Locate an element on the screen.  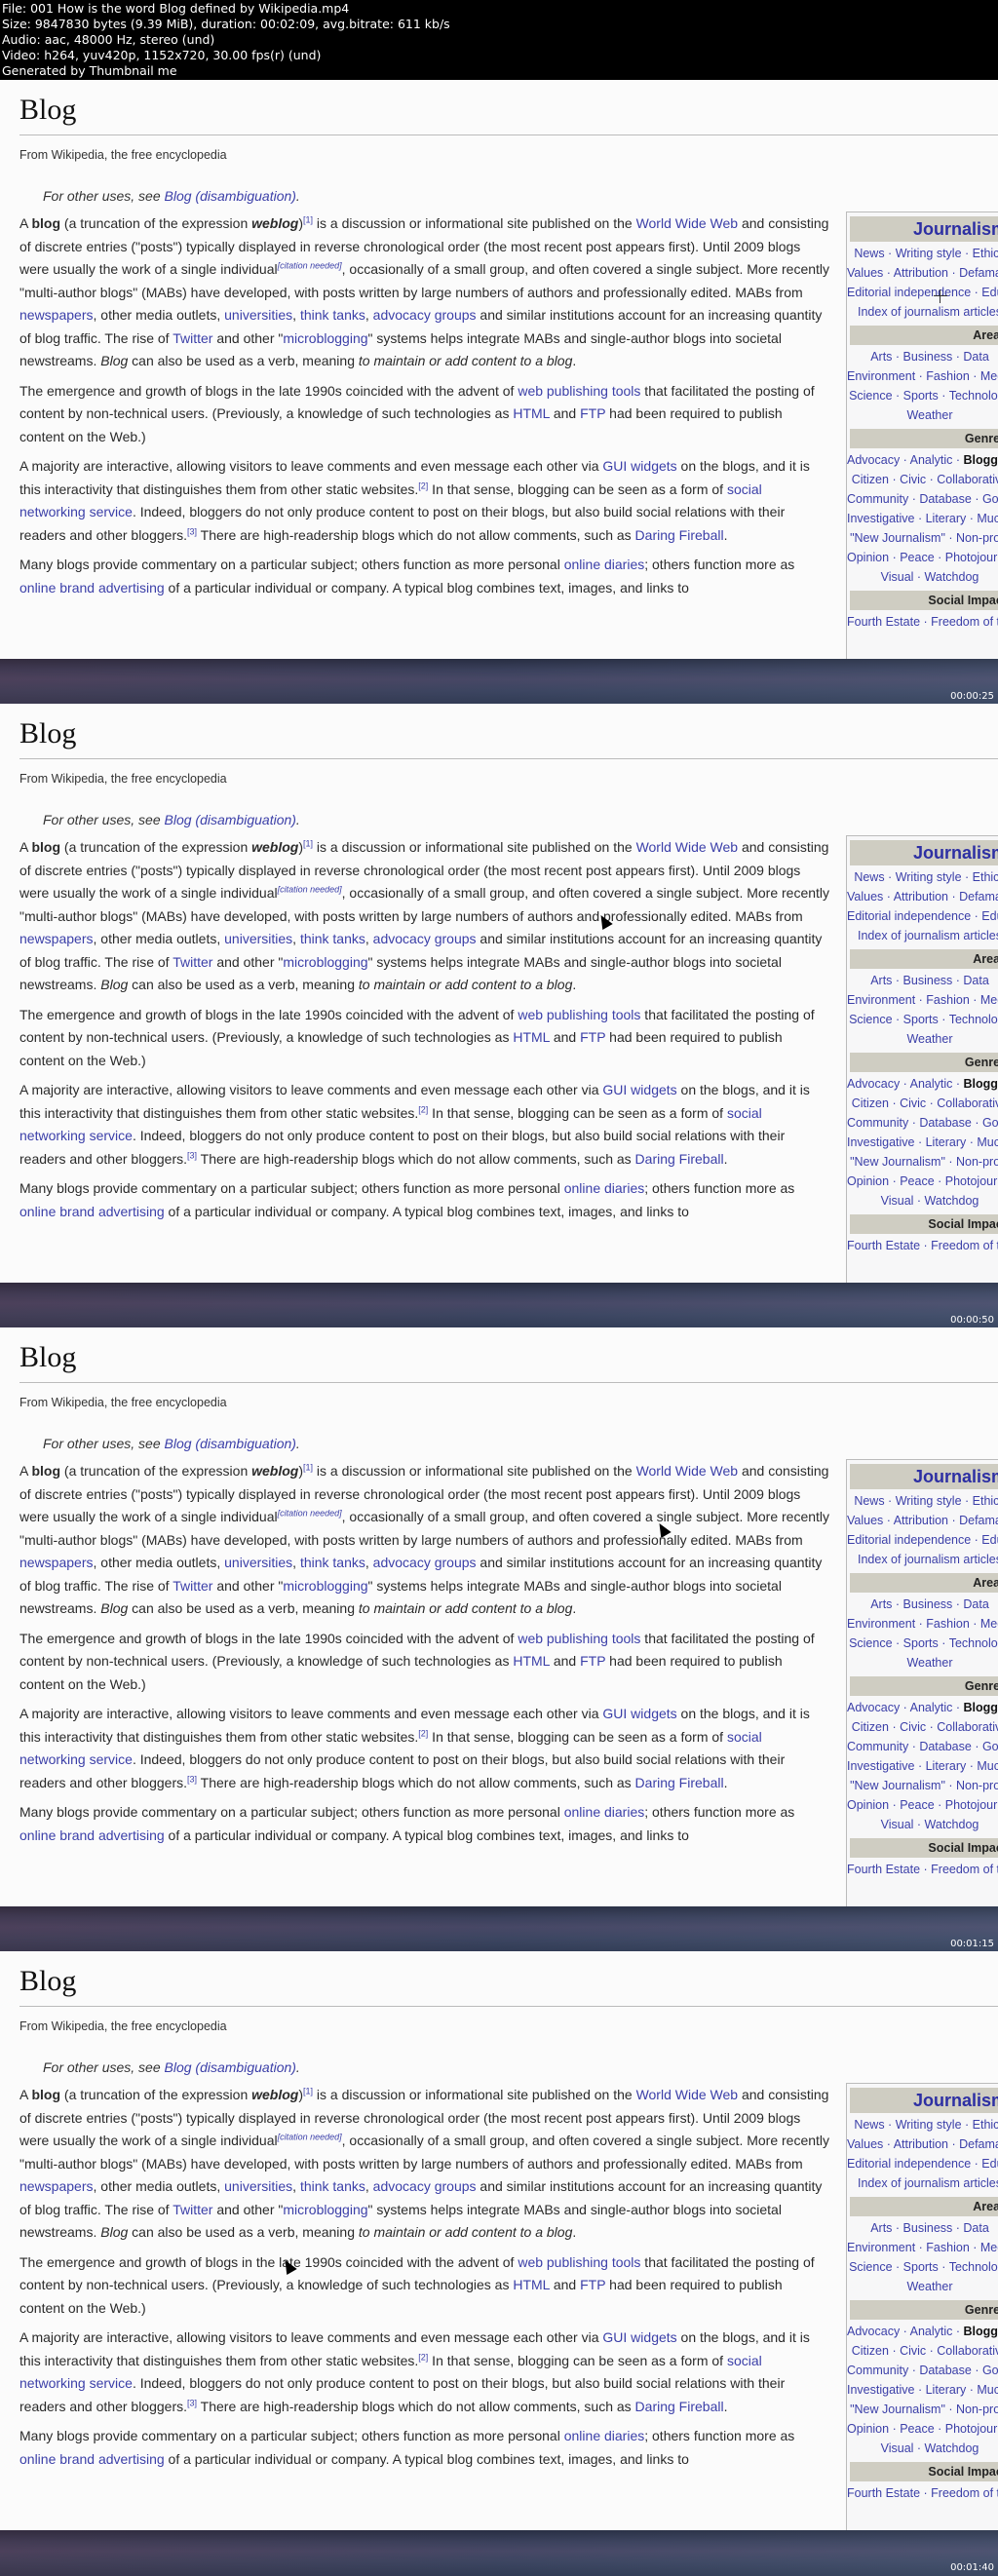
infobox-link: "New Journalism" is located at coordinates (897, 1162).